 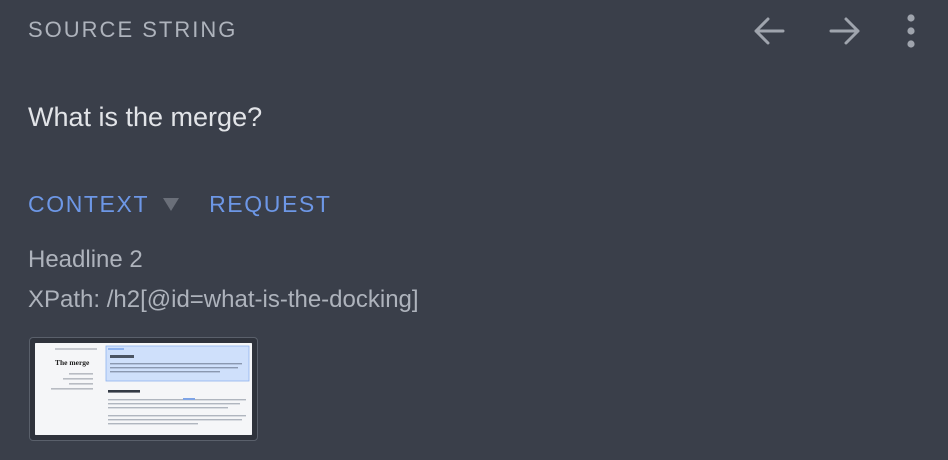 I want to click on arrow-right-icon, so click(x=845, y=31).